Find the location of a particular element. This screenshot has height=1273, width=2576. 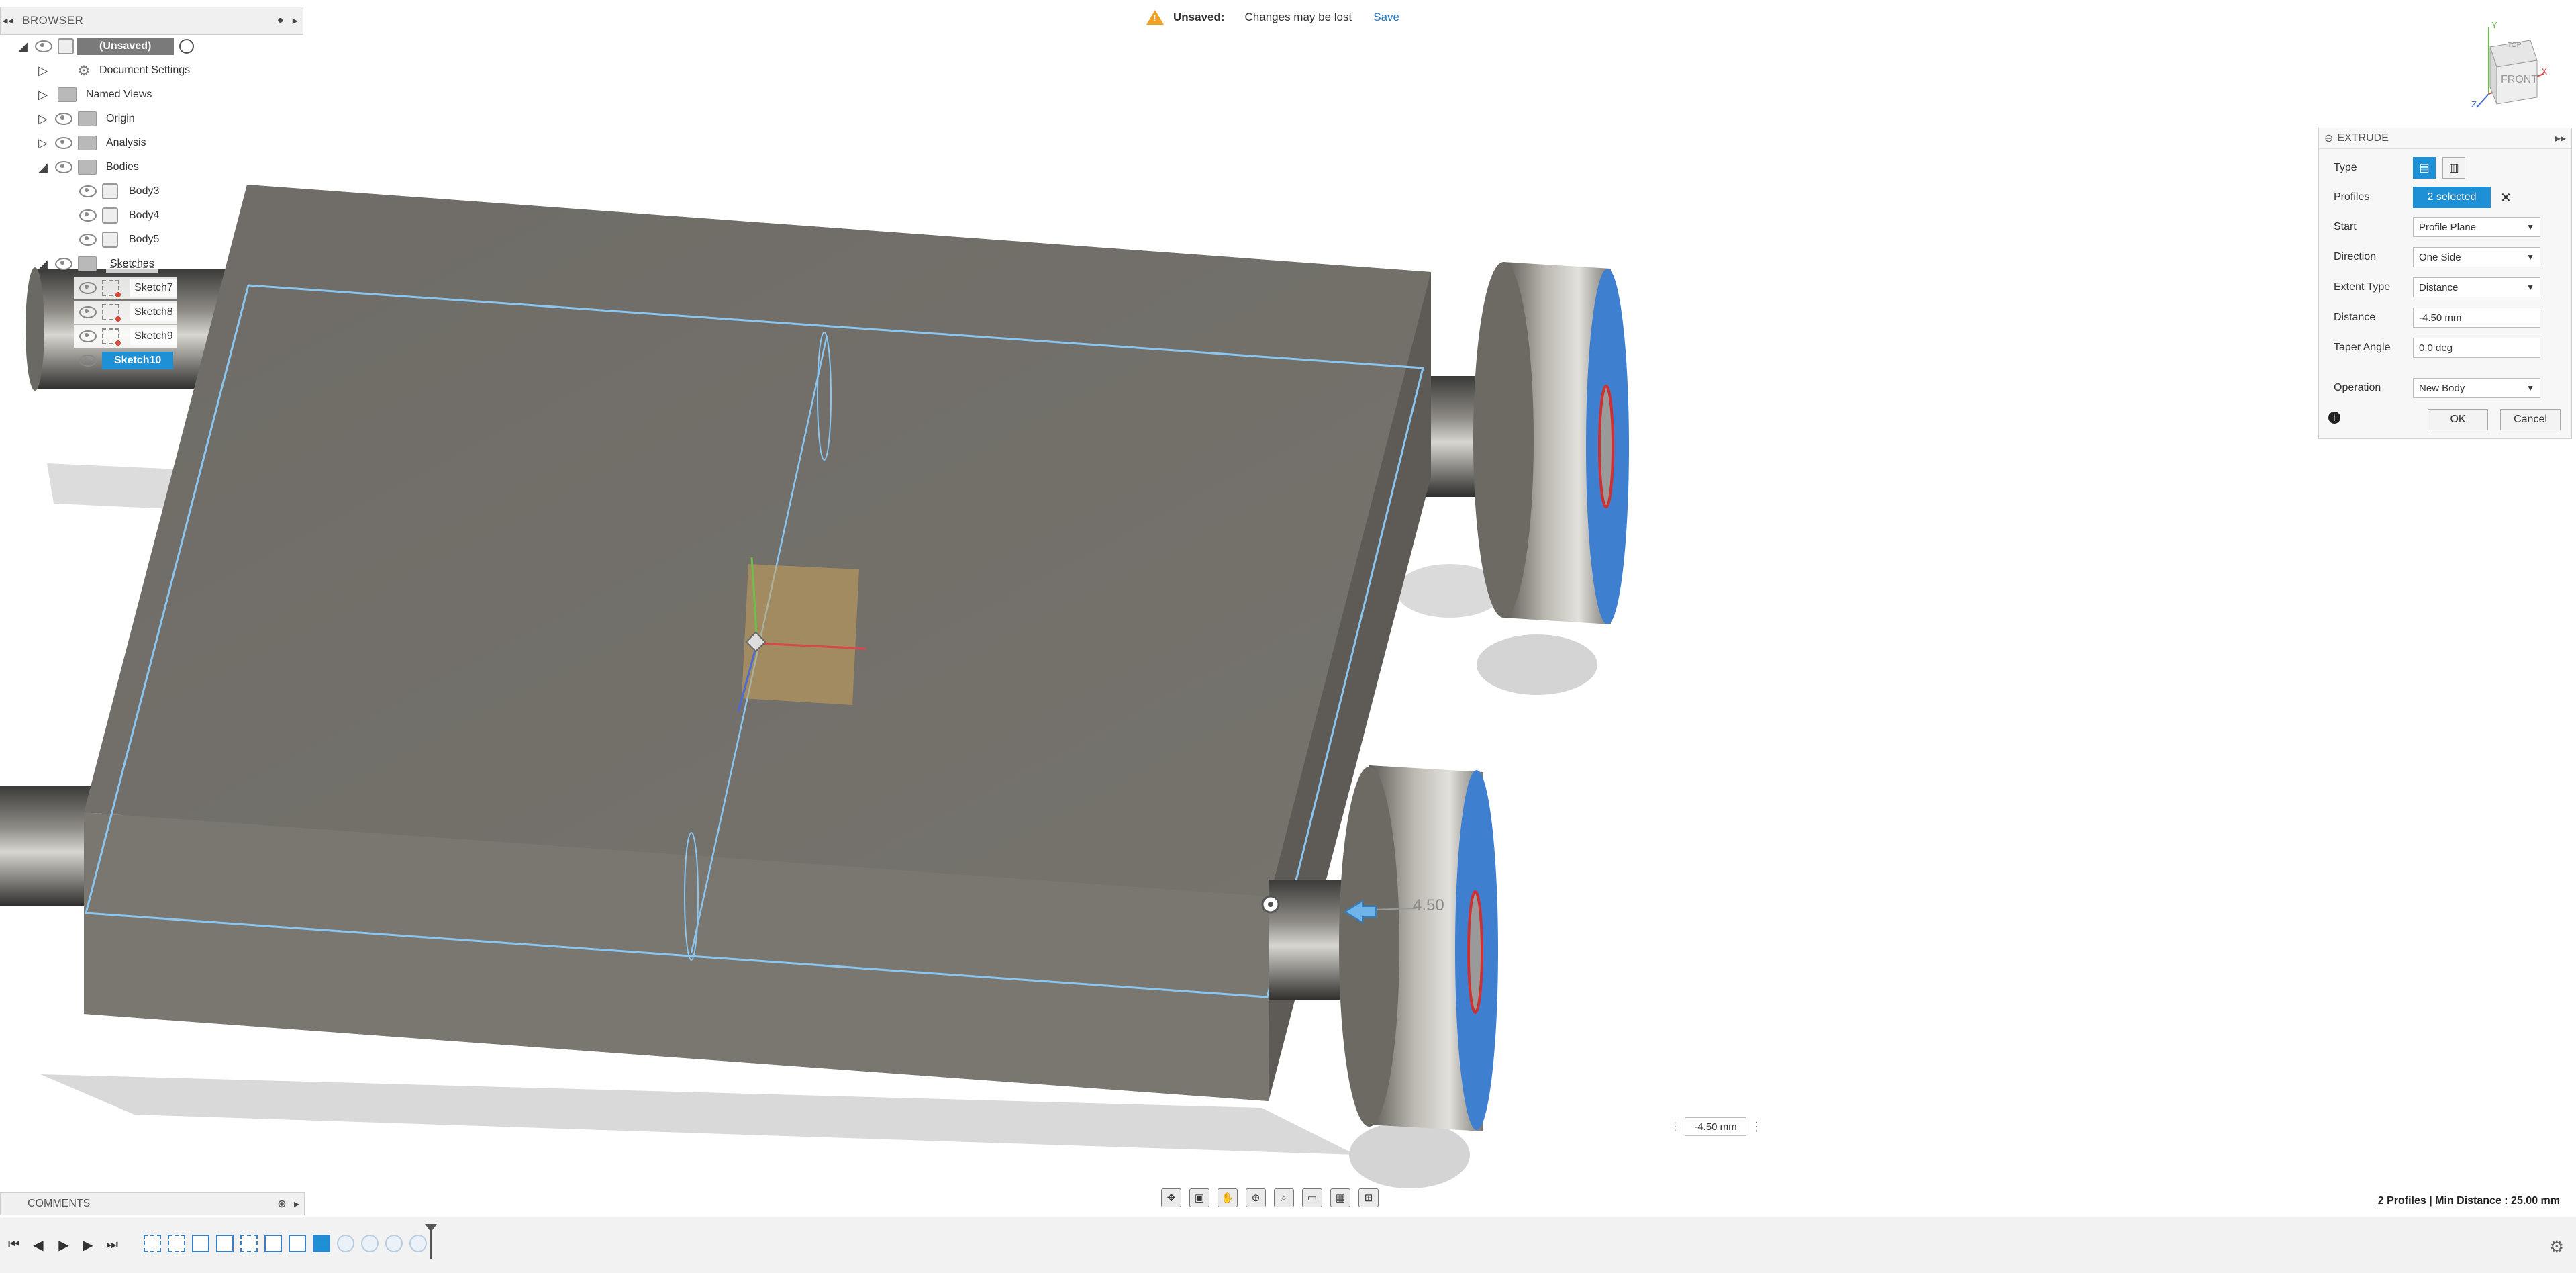

add-comment-icon: ⊕ is located at coordinates (282, 1203).